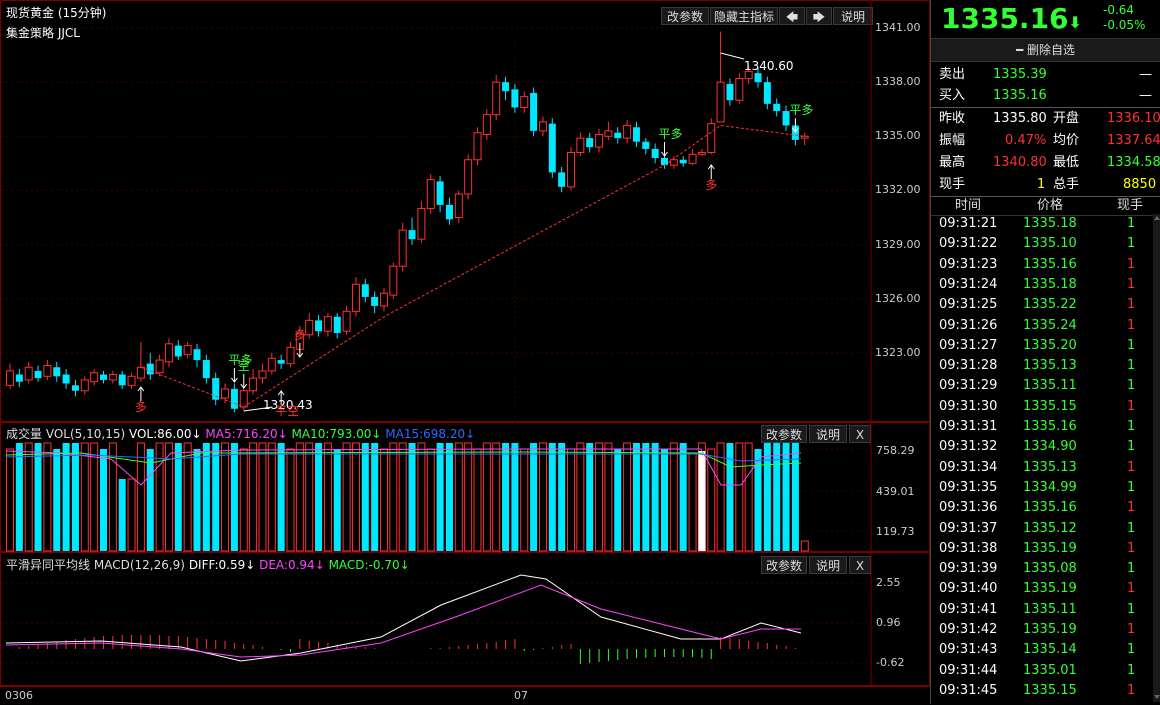  What do you see at coordinates (968, 386) in the screenshot?
I see `tick-time: 09:31:29` at bounding box center [968, 386].